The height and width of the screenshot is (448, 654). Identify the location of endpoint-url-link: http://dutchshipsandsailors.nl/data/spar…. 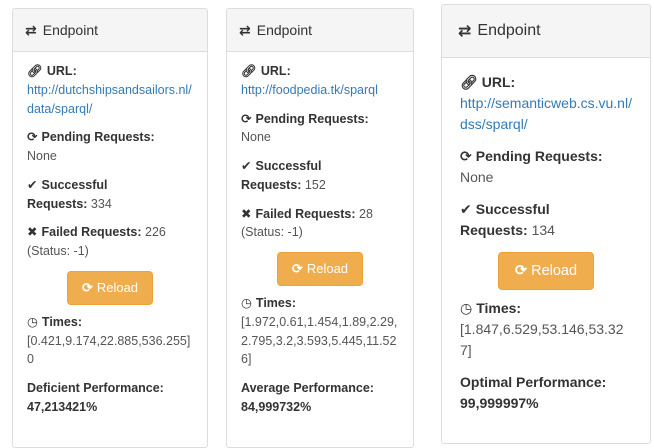
(109, 99).